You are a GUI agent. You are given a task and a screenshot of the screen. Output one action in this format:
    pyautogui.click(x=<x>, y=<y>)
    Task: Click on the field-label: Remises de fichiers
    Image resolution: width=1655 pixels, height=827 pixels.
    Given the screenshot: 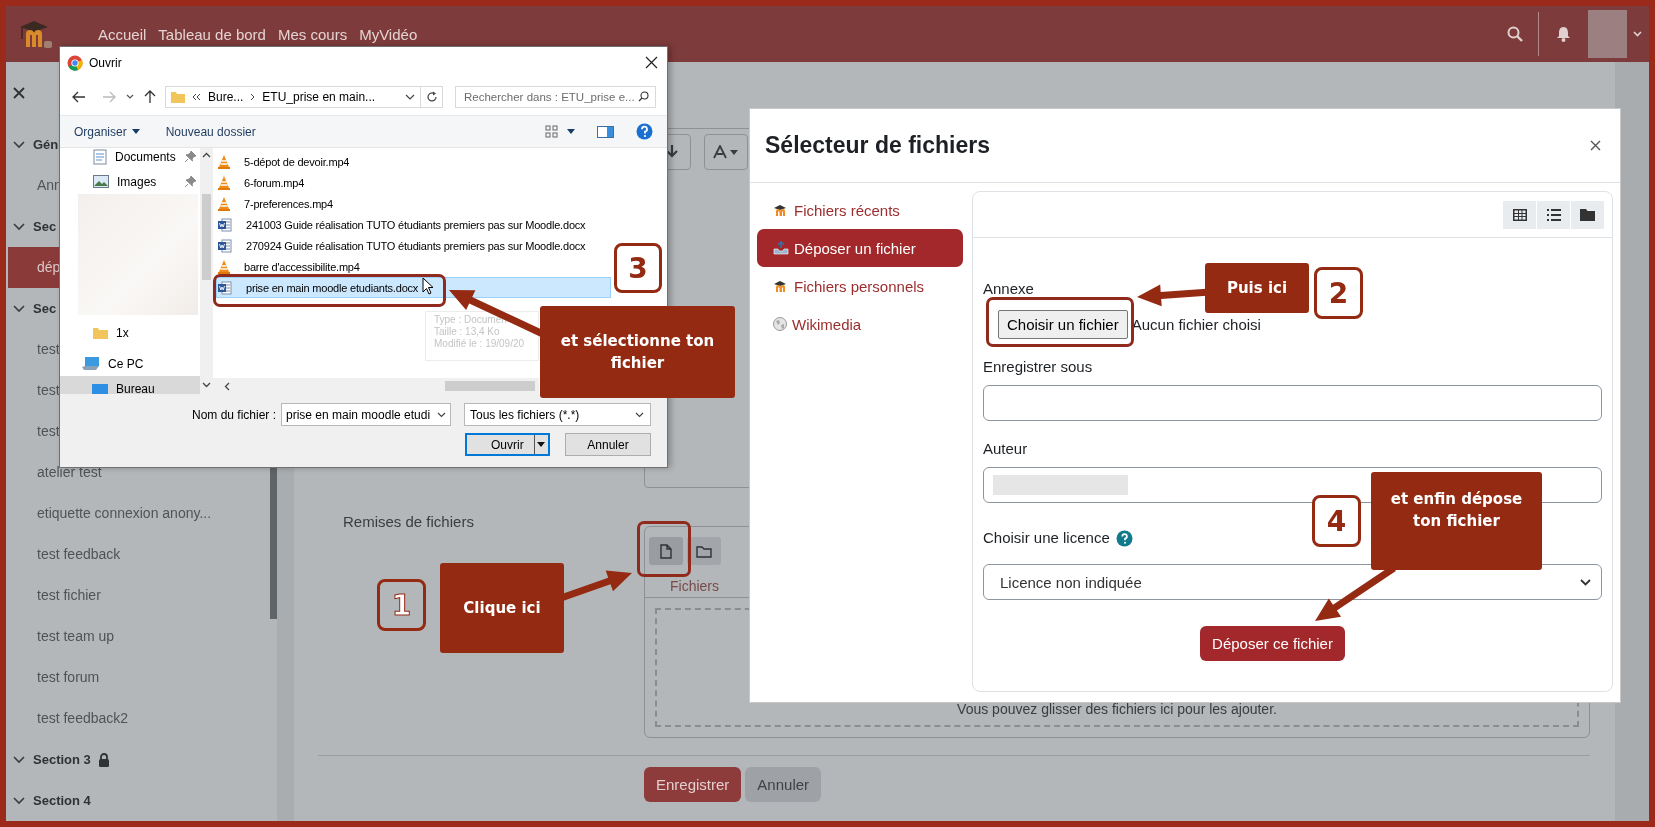 What is the action you would take?
    pyautogui.click(x=408, y=521)
    